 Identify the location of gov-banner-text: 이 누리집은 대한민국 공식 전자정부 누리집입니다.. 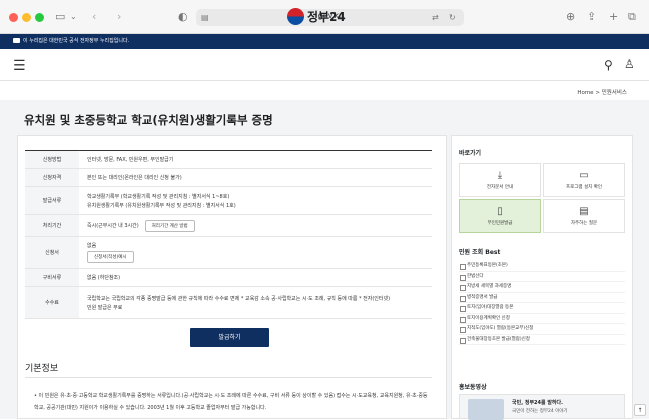
(76, 41).